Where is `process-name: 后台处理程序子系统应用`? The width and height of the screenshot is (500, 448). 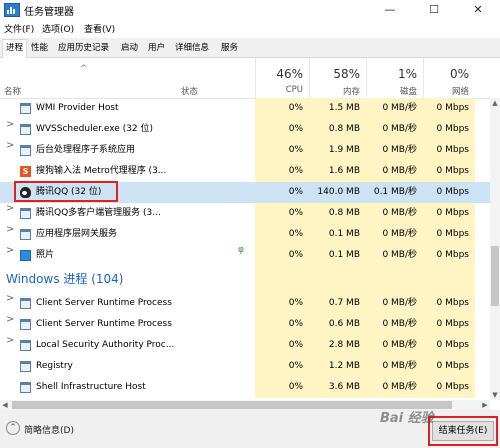 process-name: 后台处理程序子系统应用 is located at coordinates (86, 150).